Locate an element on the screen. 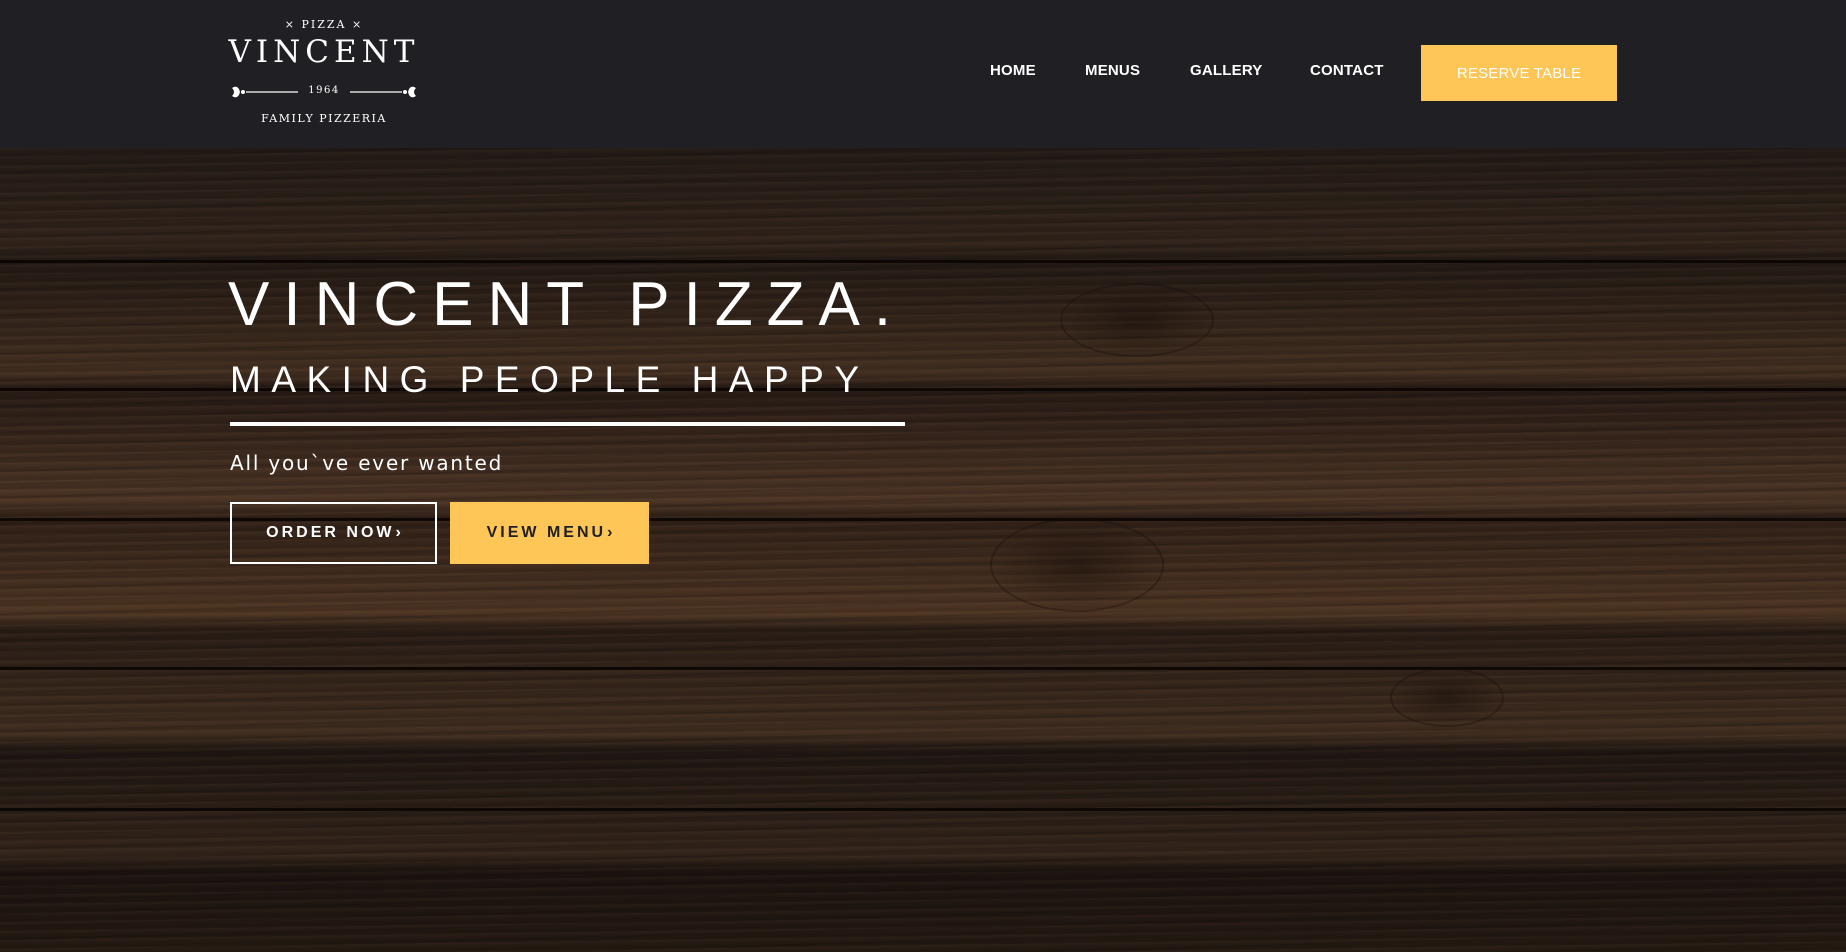 The height and width of the screenshot is (952, 1846). nav-link-home: HOME is located at coordinates (1013, 73).